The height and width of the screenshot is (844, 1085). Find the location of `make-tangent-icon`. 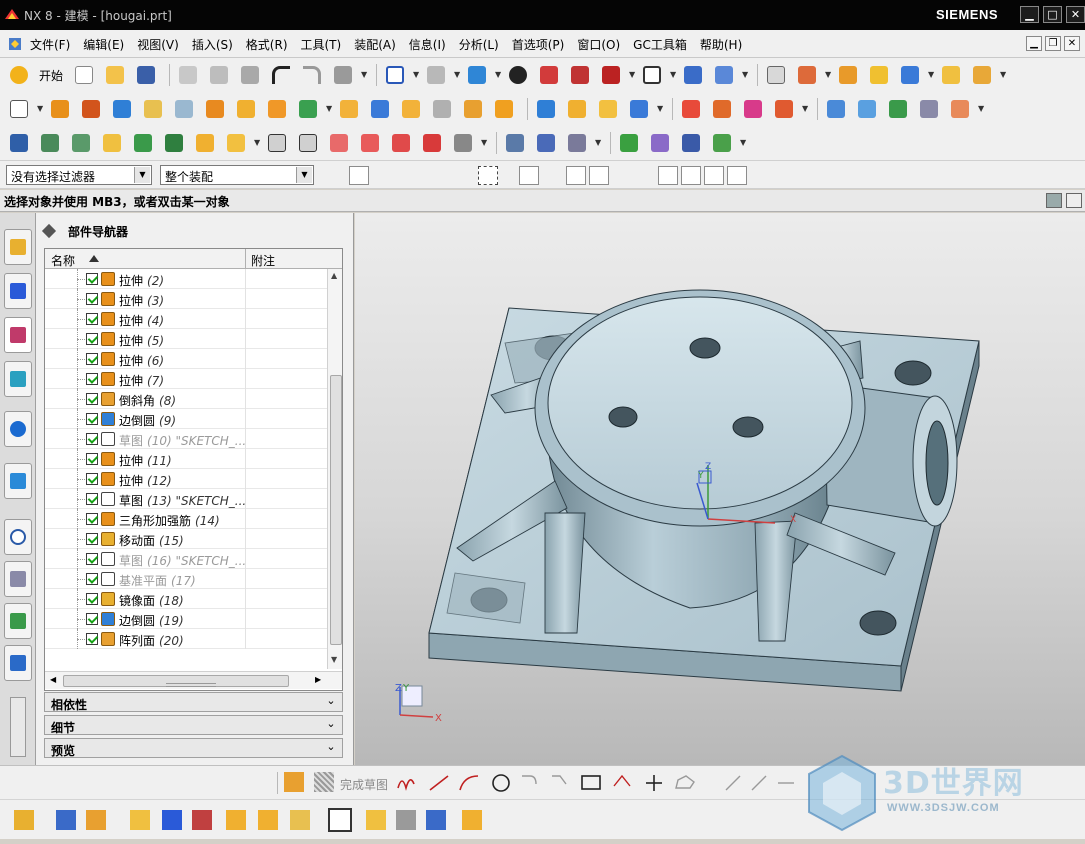

make-tangent-icon is located at coordinates (401, 143).